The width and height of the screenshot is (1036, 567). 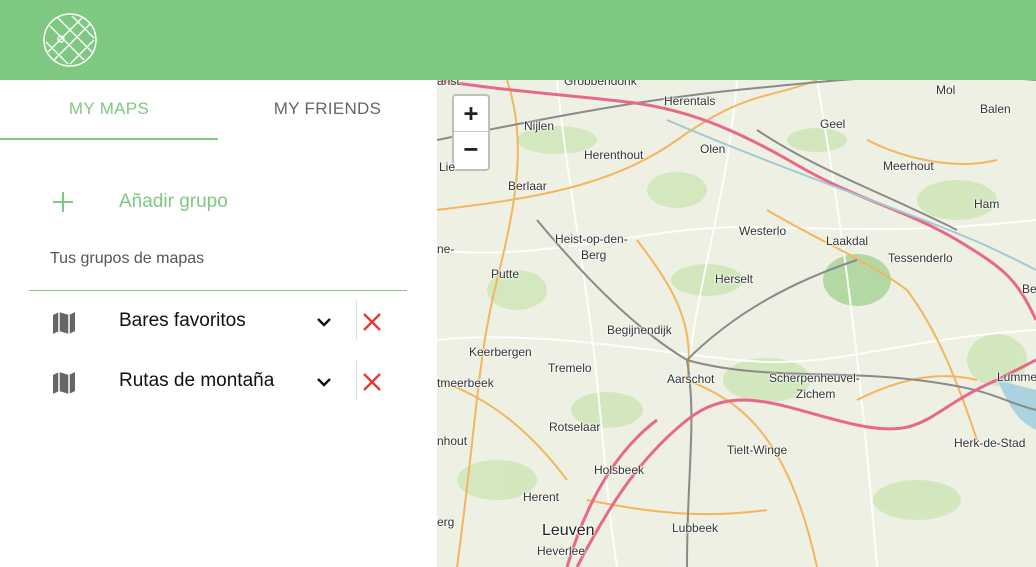 I want to click on plus-icon, so click(x=63, y=202).